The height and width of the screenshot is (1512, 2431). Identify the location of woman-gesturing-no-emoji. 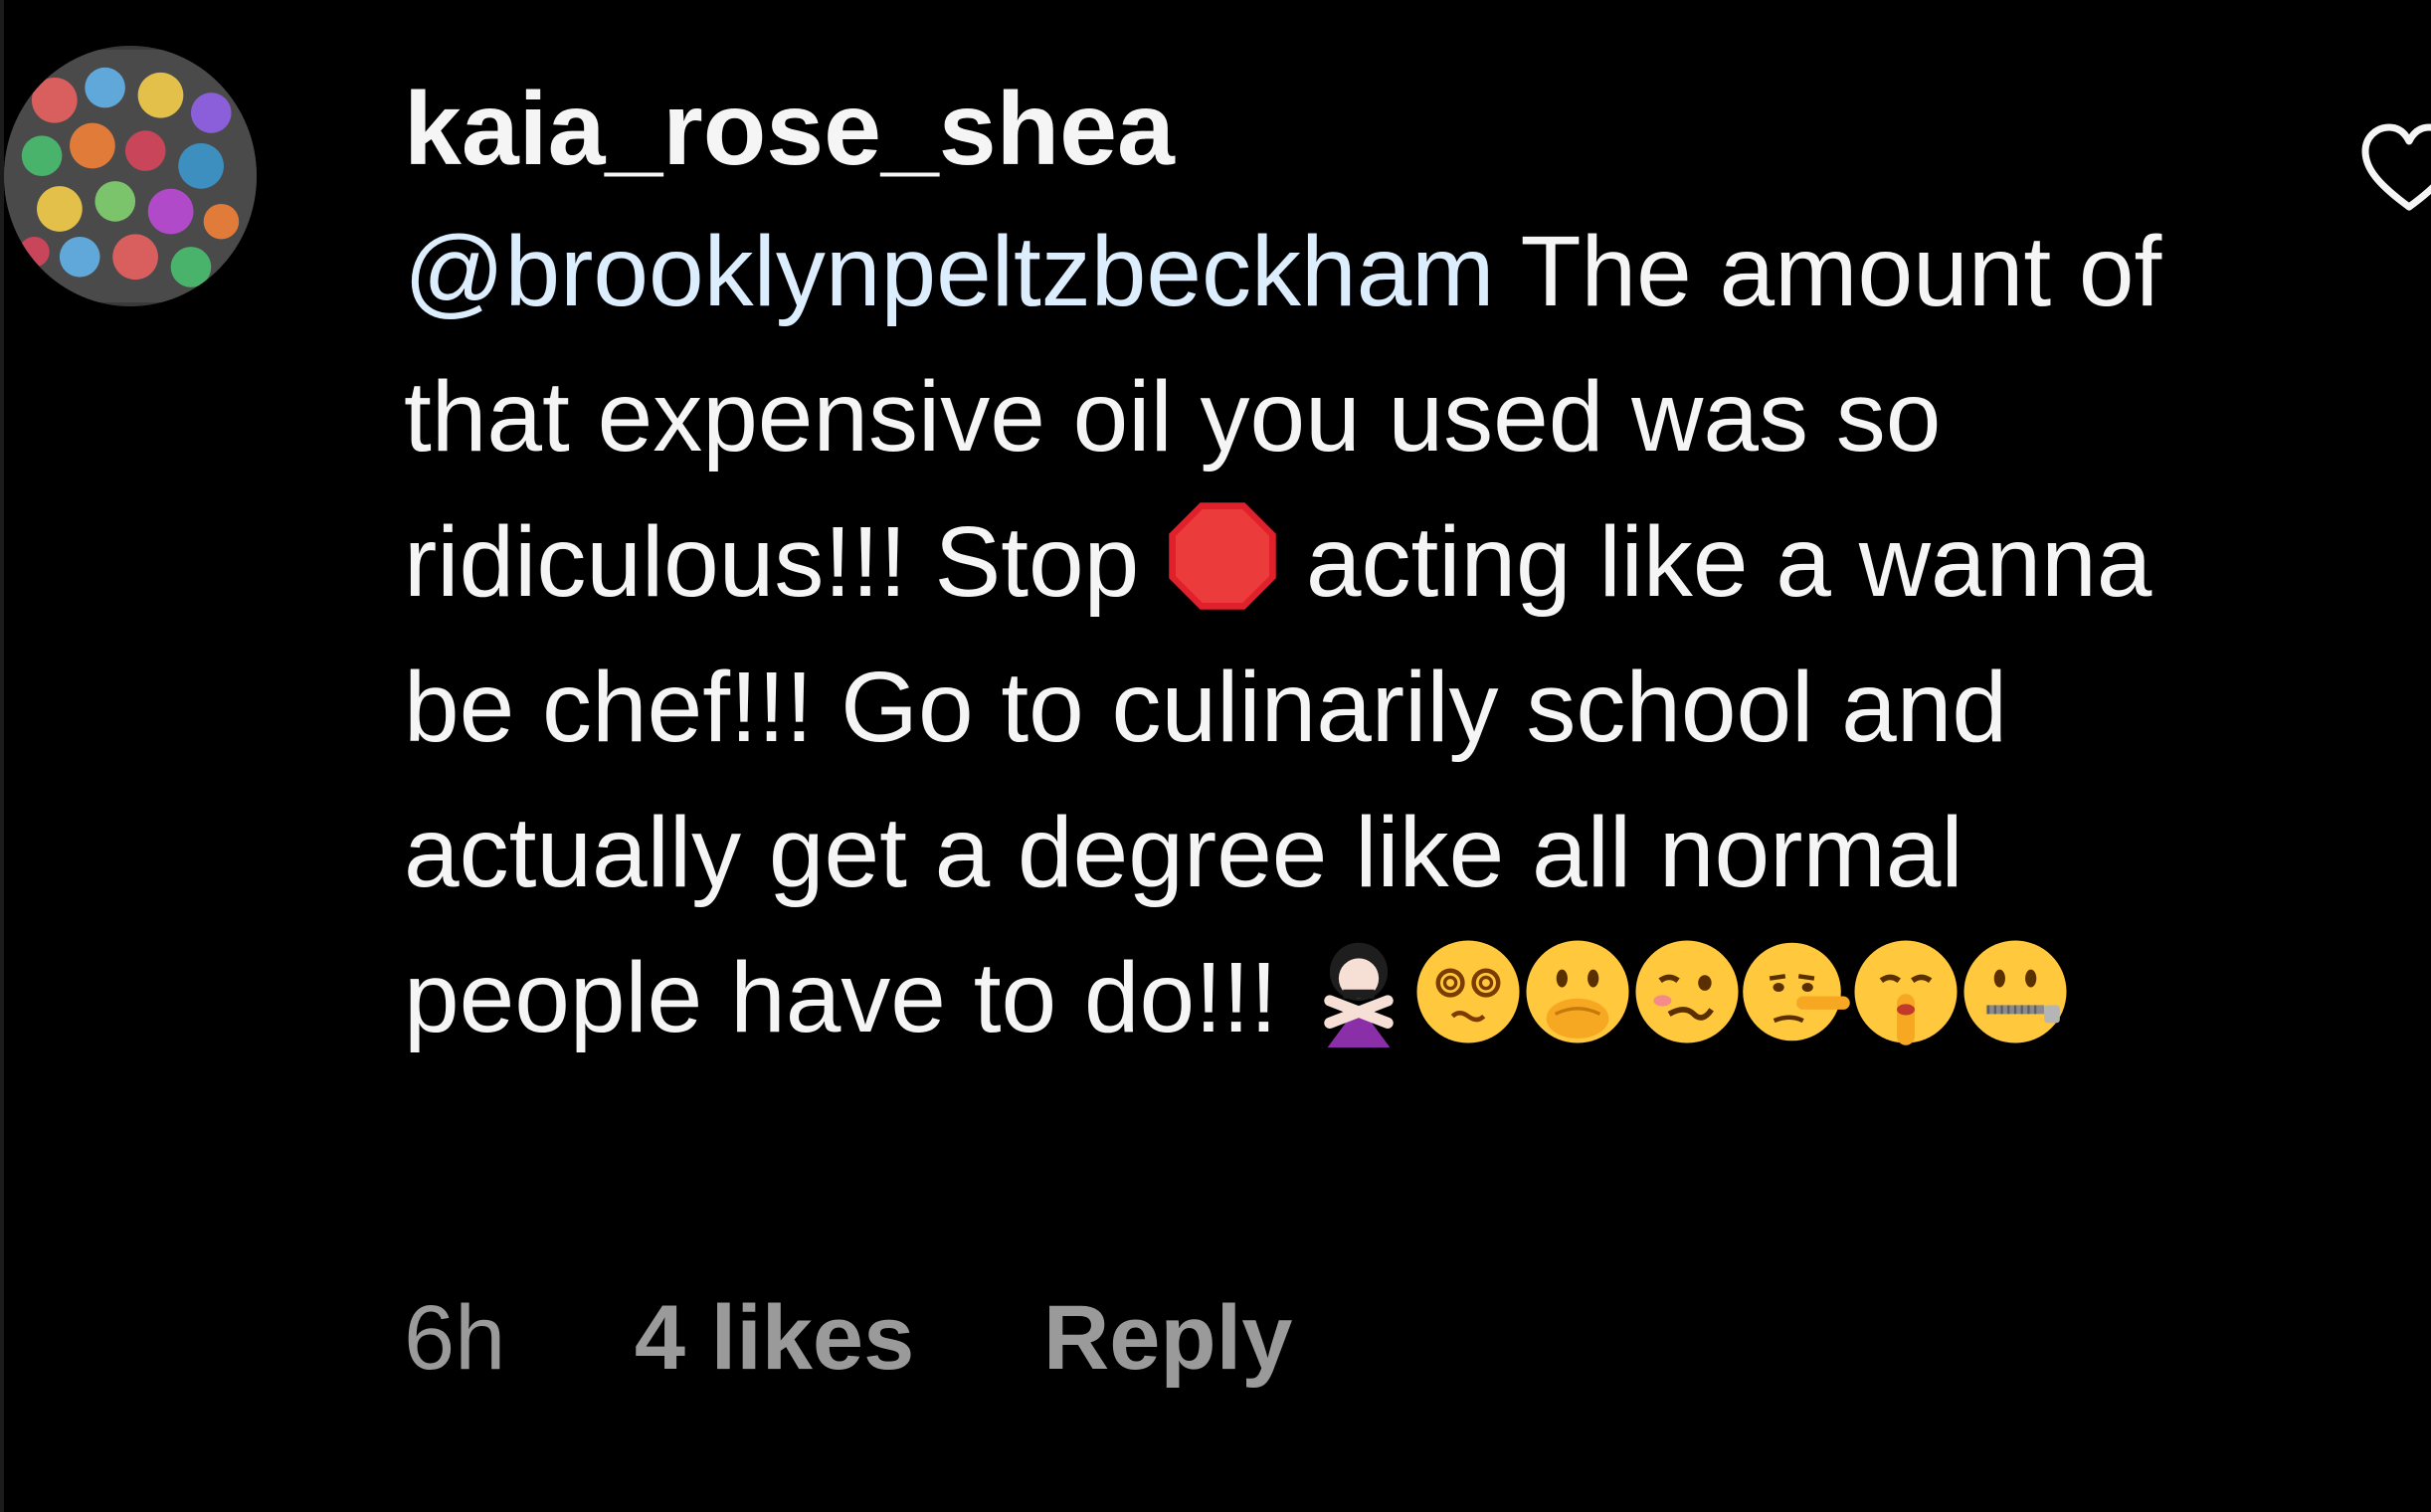
(1358, 991).